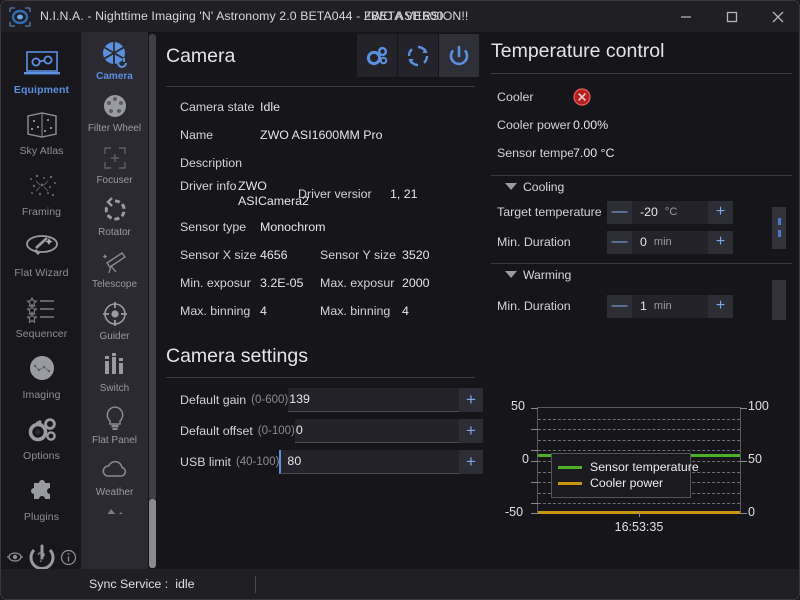 Image resolution: width=800 pixels, height=600 pixels. I want to click on camera-settings-title: Camera settings, so click(237, 356).